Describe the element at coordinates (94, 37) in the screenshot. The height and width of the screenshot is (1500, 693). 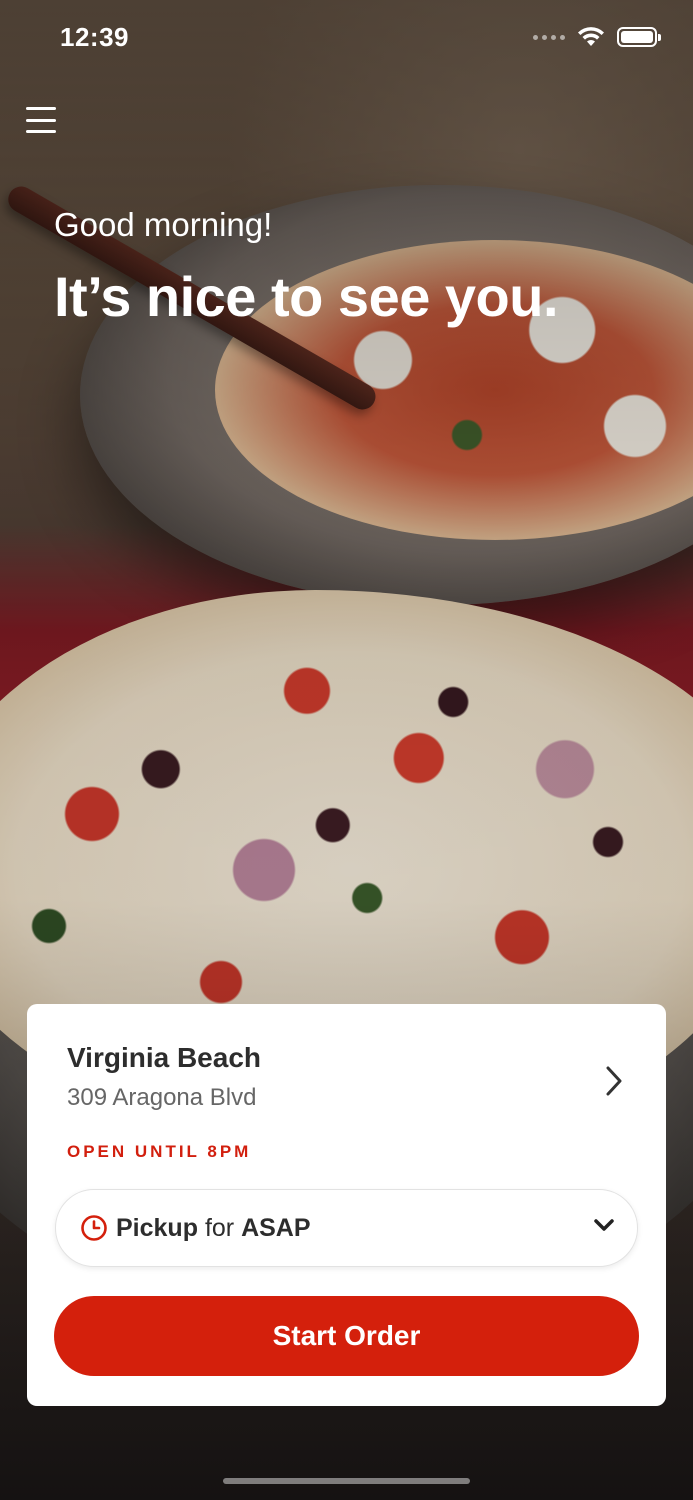
I see `status-time: 12:39` at that location.